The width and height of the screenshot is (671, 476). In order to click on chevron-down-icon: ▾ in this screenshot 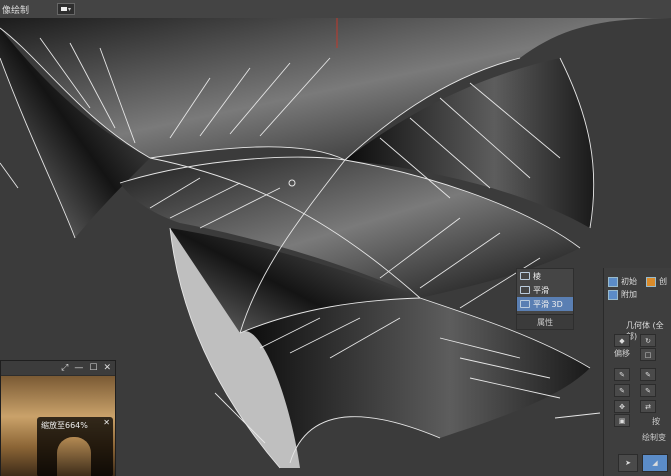, I will do `click(70, 9)`.